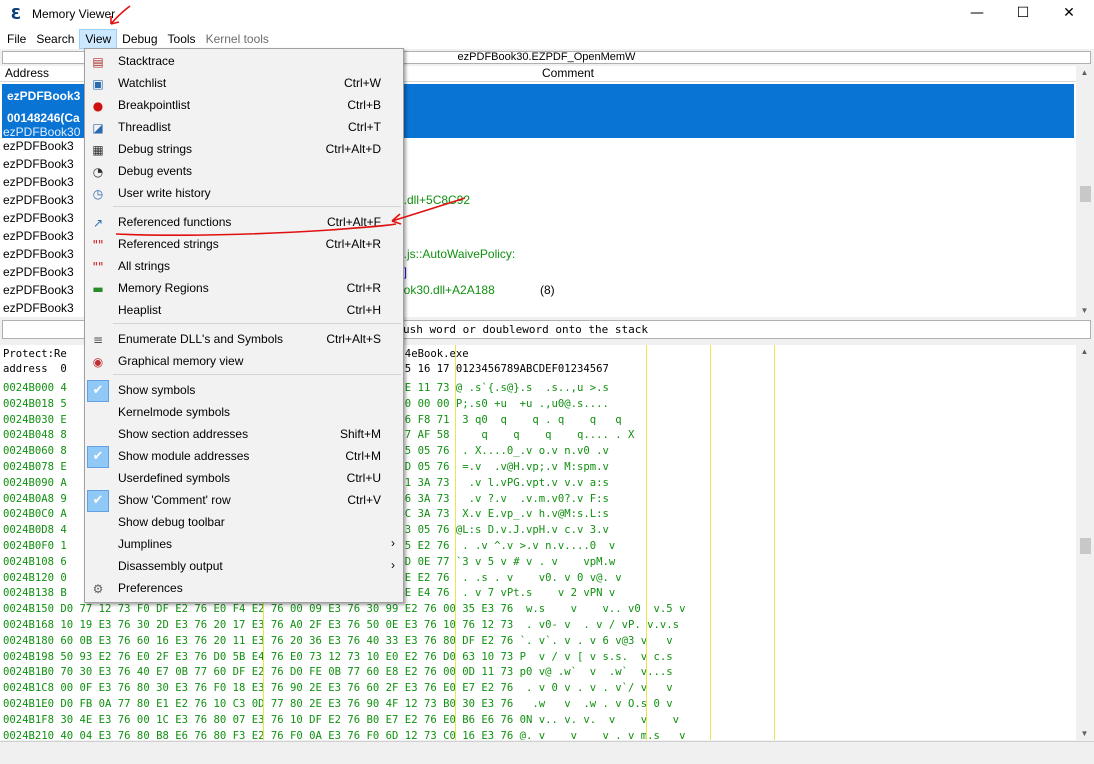 The width and height of the screenshot is (1094, 764). Describe the element at coordinates (98, 38) in the screenshot. I see `menu-view: View` at that location.